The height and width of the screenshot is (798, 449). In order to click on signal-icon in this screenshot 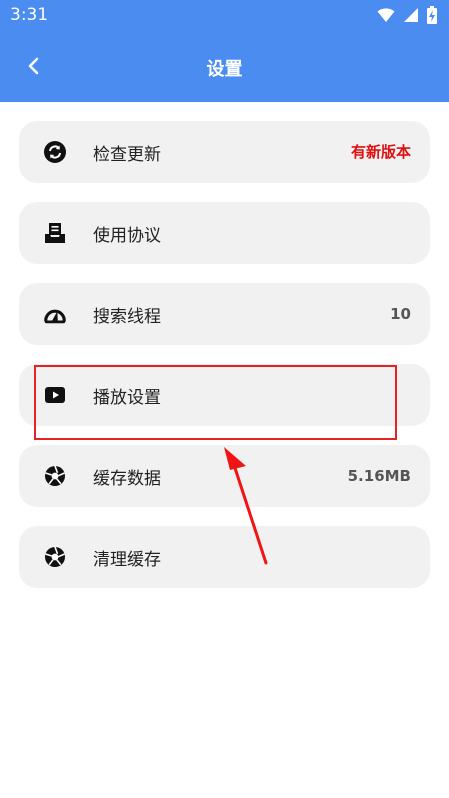, I will do `click(411, 15)`.